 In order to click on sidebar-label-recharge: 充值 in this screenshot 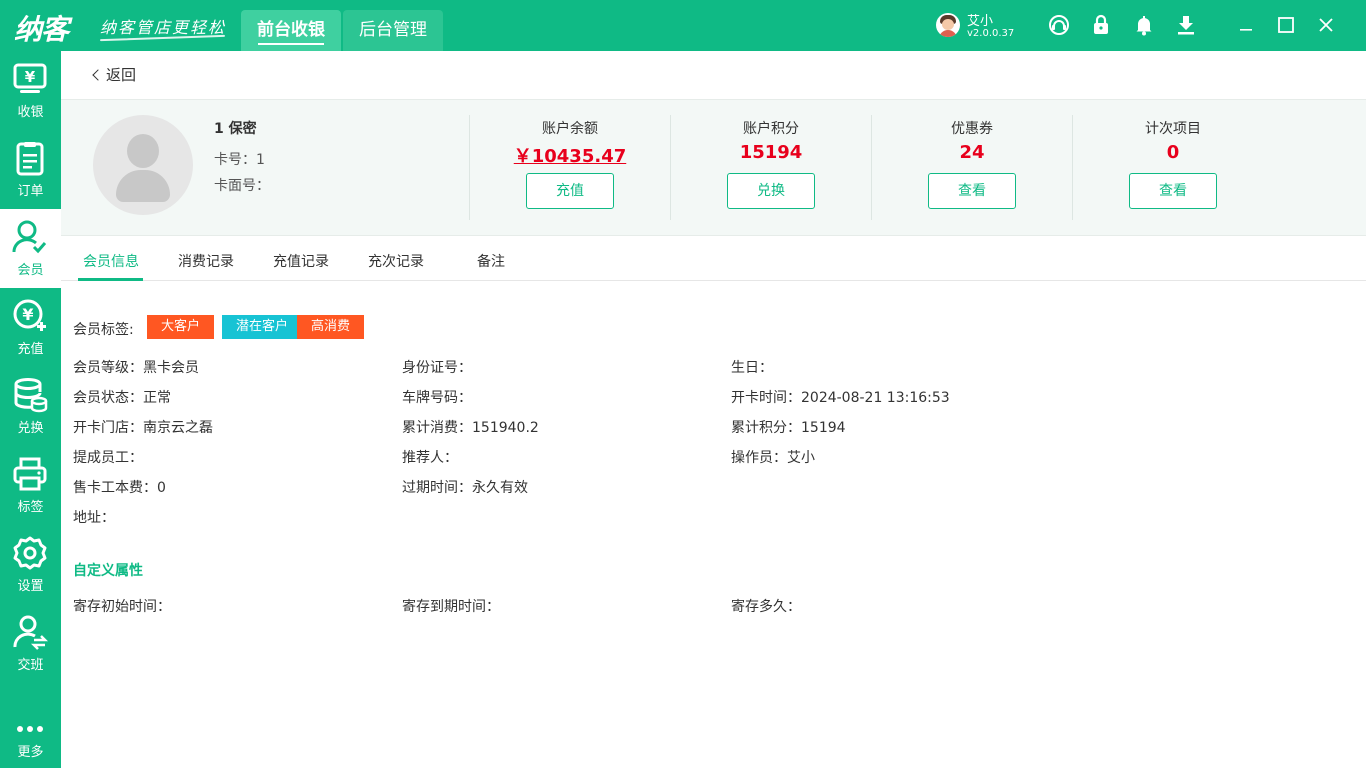, I will do `click(30, 349)`.